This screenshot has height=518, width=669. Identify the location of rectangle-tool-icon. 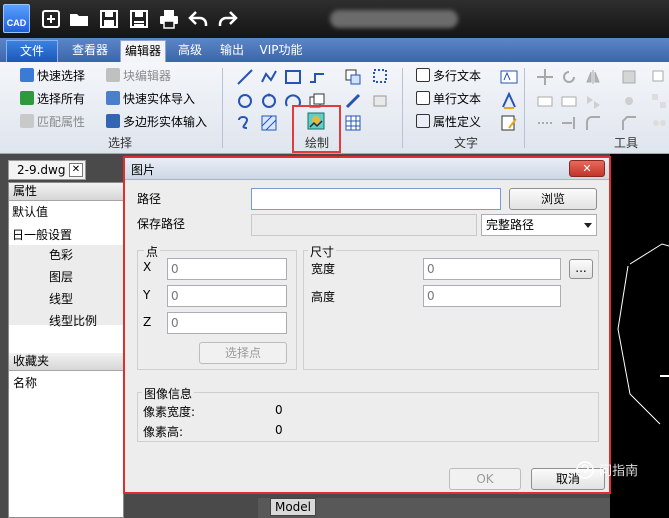
(293, 77).